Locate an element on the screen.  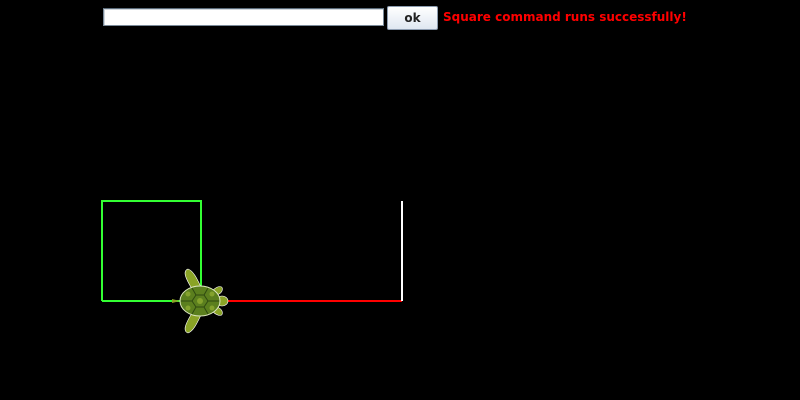
status-message: Square command runs successfully! is located at coordinates (565, 17).